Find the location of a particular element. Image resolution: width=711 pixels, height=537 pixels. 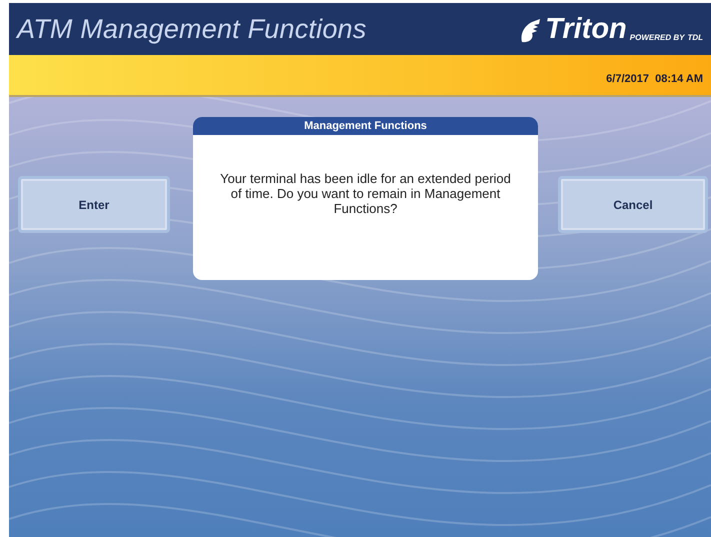

brand-logo: Triton is located at coordinates (586, 29).